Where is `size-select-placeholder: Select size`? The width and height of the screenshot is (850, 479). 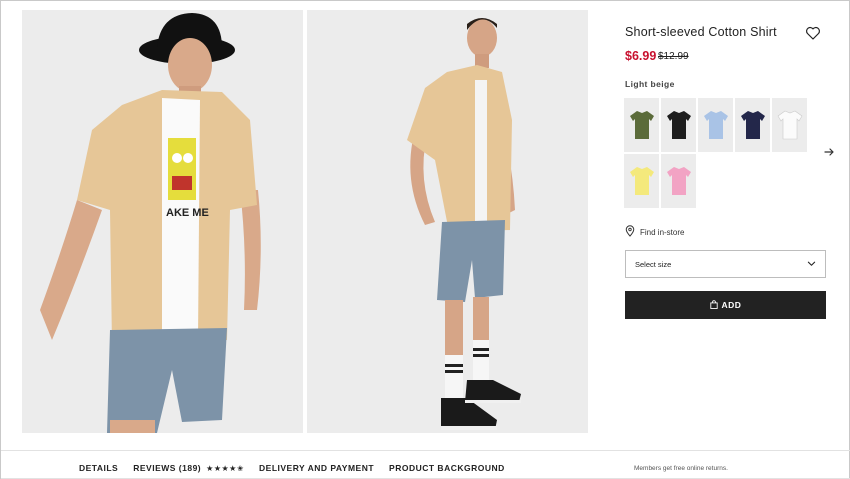 size-select-placeholder: Select size is located at coordinates (653, 264).